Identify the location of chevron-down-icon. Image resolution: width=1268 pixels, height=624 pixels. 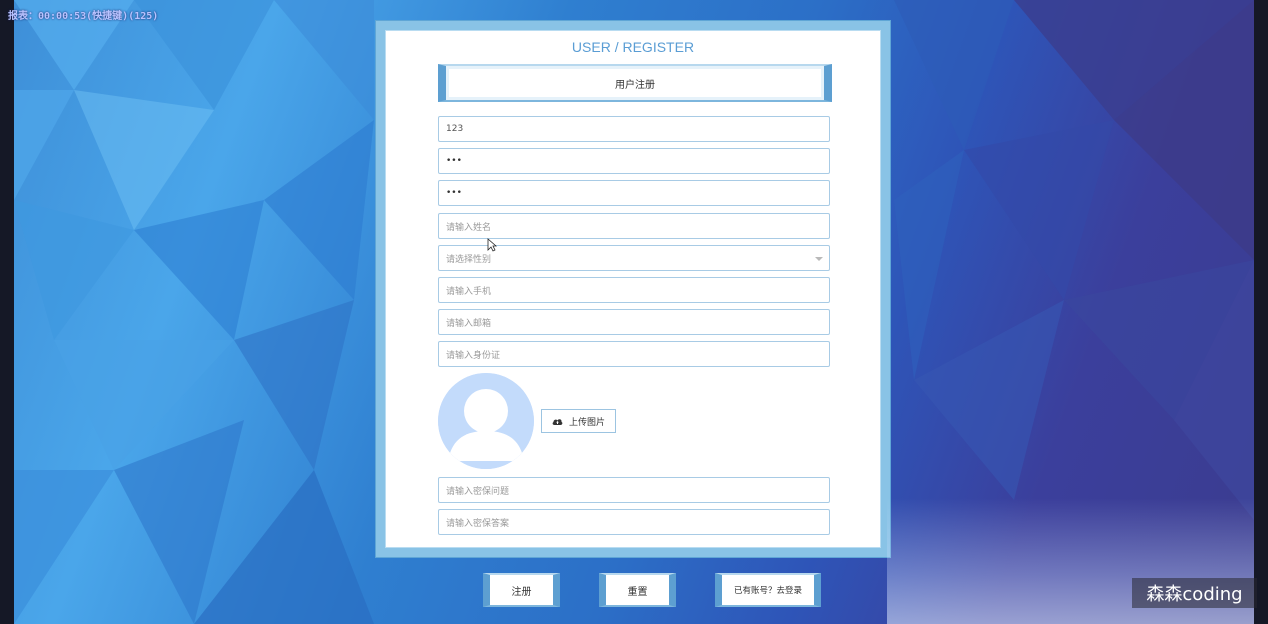
(819, 259).